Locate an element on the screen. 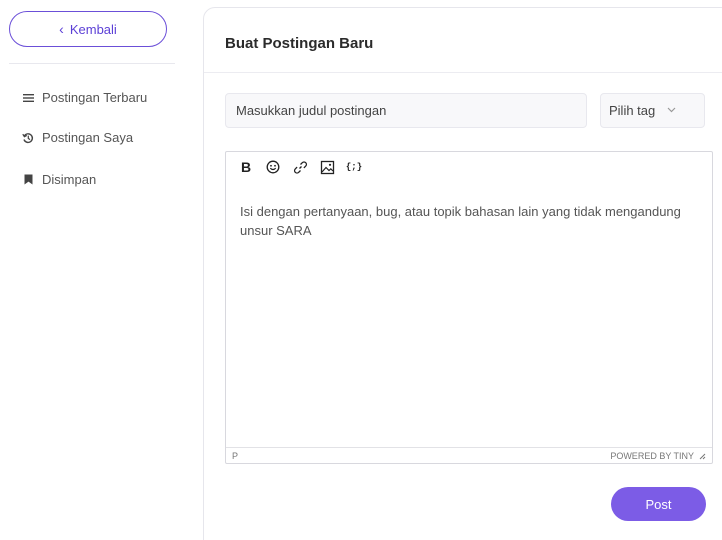 This screenshot has height=540, width=722. image-button is located at coordinates (327, 167).